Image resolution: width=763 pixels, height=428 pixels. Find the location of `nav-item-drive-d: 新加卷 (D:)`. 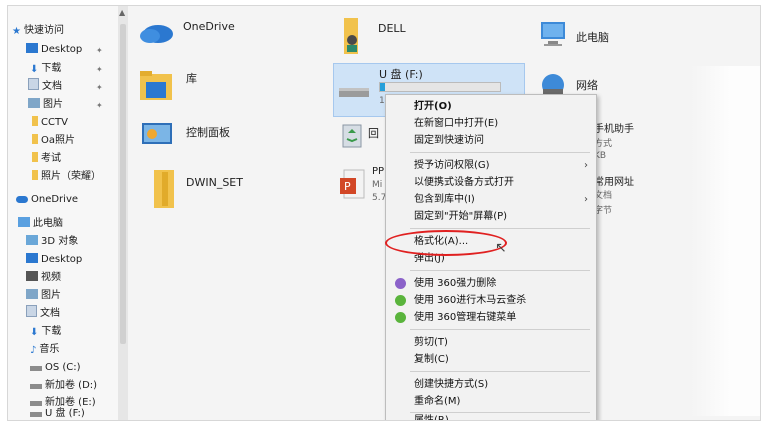

nav-item-drive-d: 新加卷 (D:) is located at coordinates (63, 385).